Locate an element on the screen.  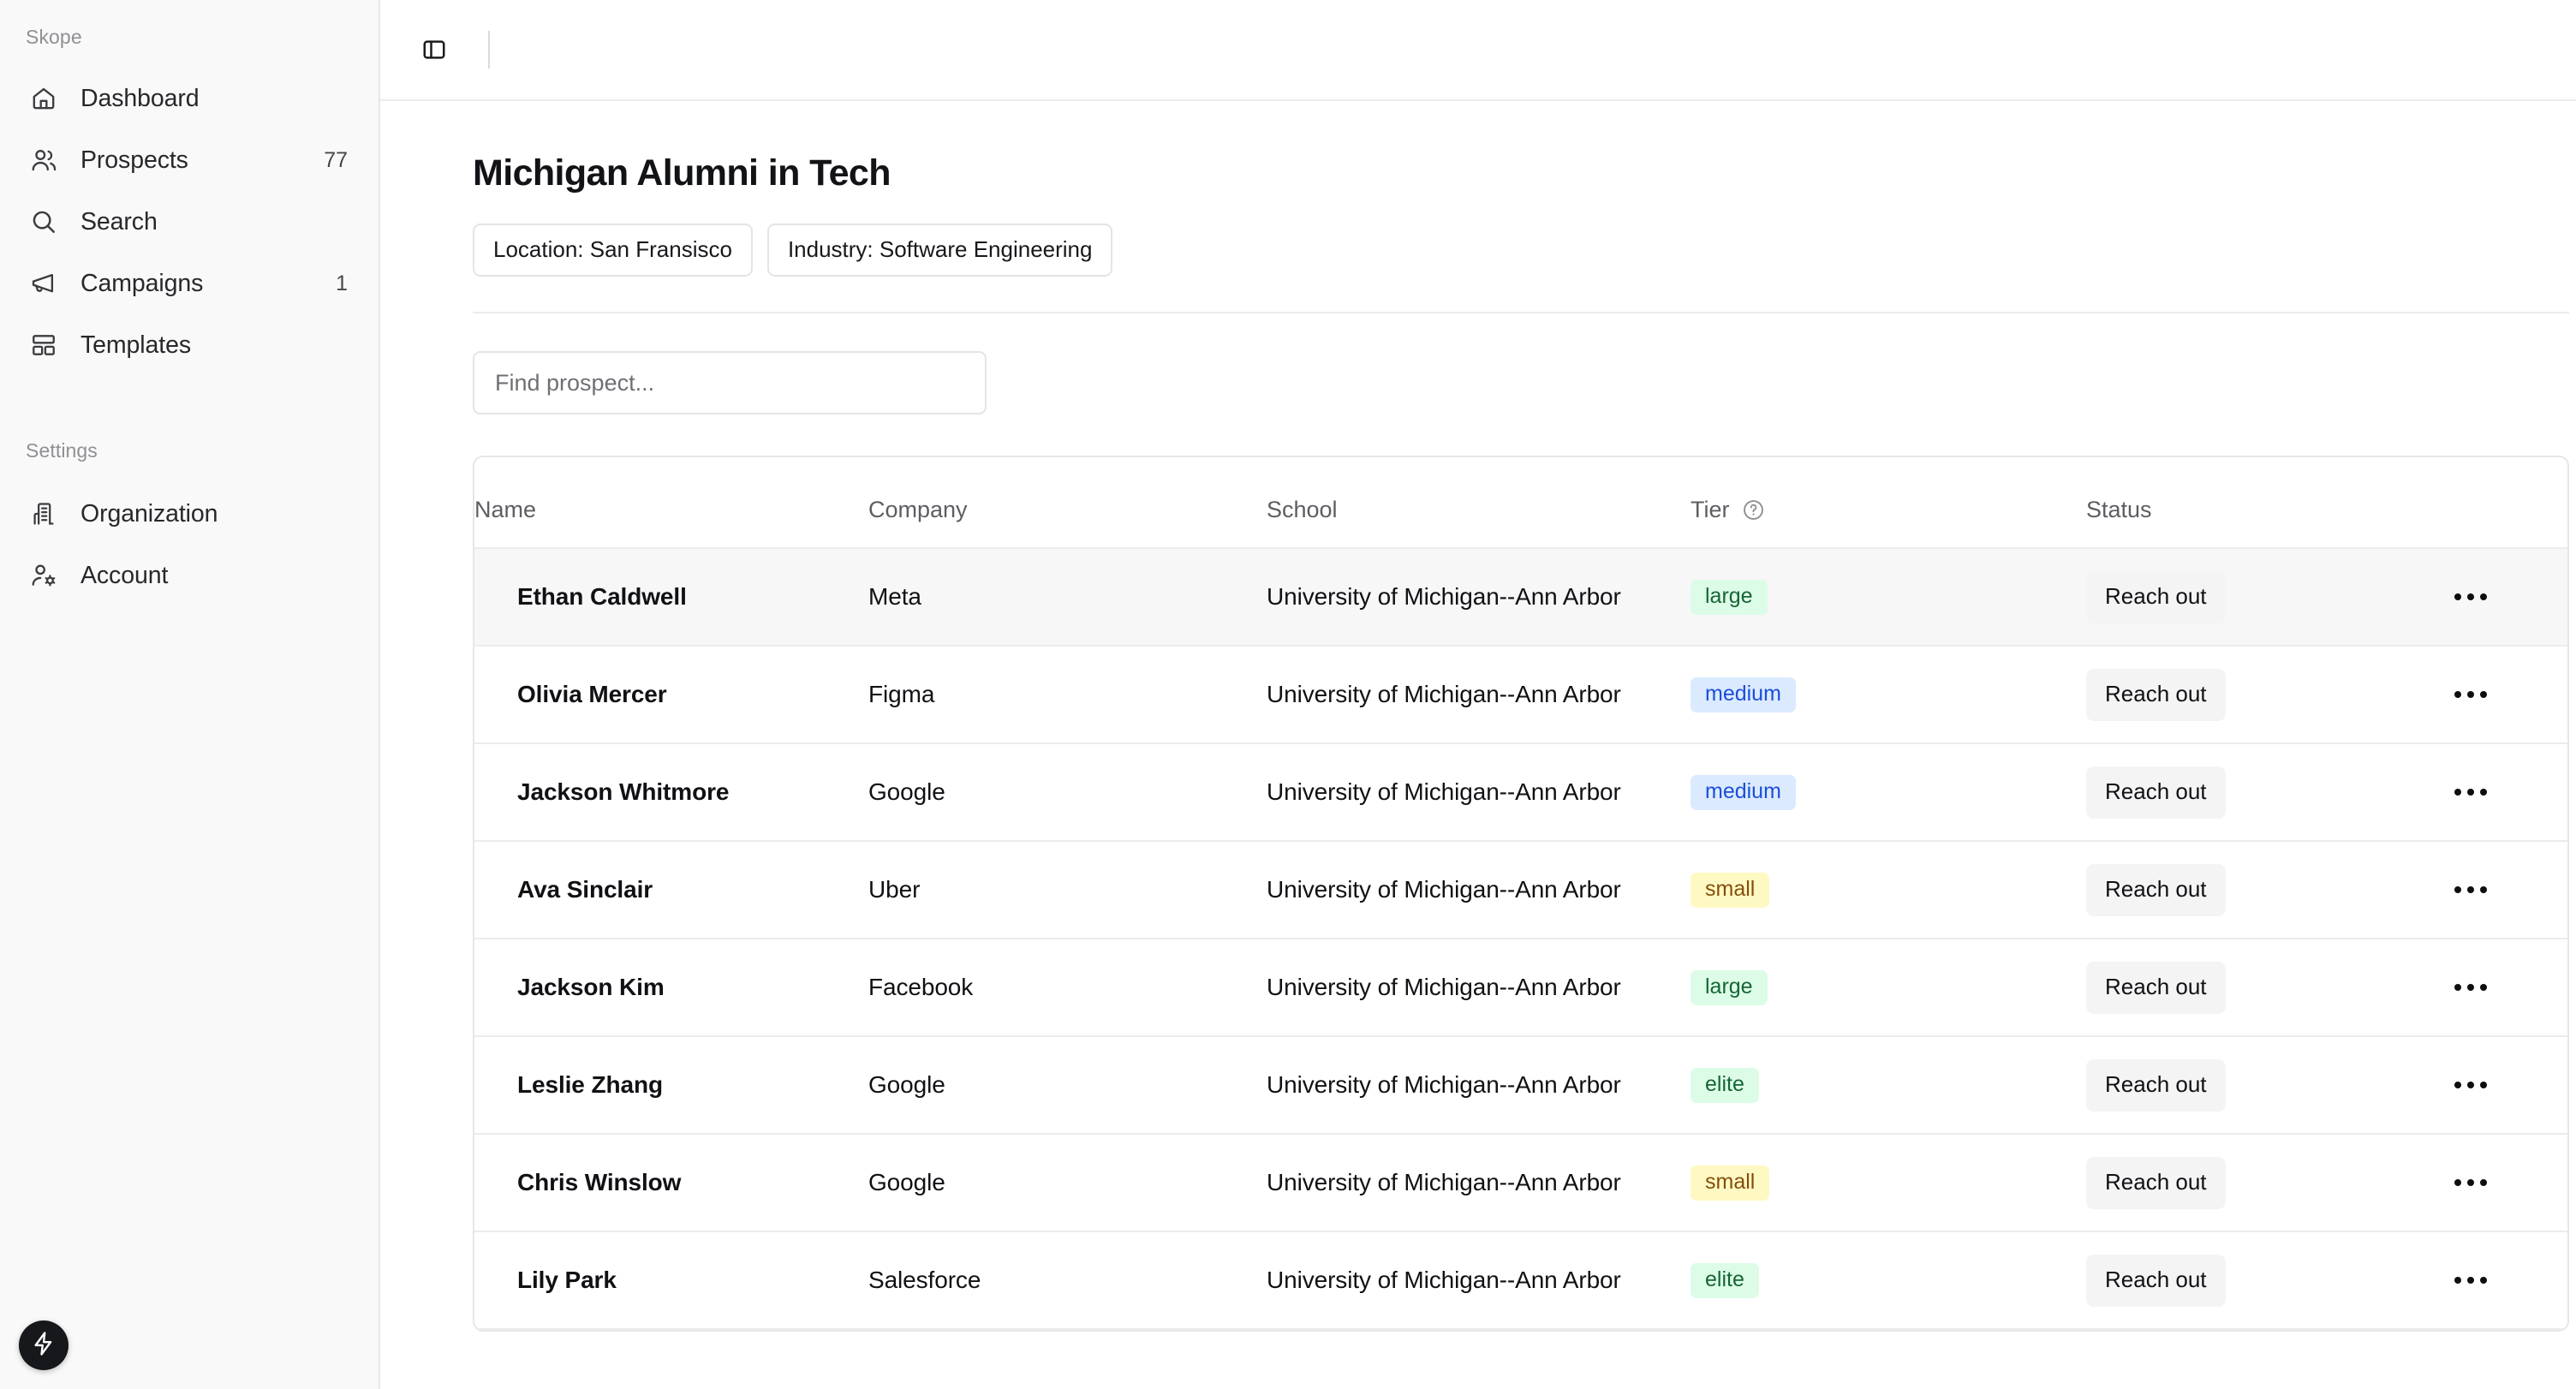
sidebar-item-search: Search is located at coordinates (189, 222).